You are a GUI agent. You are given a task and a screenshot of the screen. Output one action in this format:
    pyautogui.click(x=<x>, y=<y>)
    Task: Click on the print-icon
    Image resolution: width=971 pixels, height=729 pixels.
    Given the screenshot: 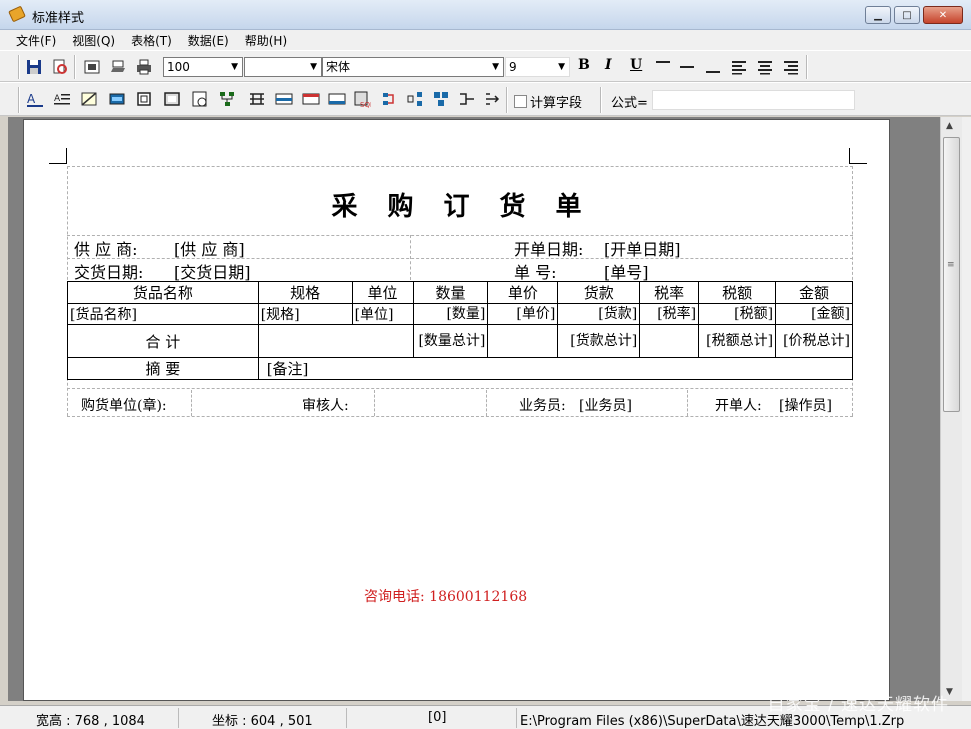 What is the action you would take?
    pyautogui.click(x=144, y=67)
    